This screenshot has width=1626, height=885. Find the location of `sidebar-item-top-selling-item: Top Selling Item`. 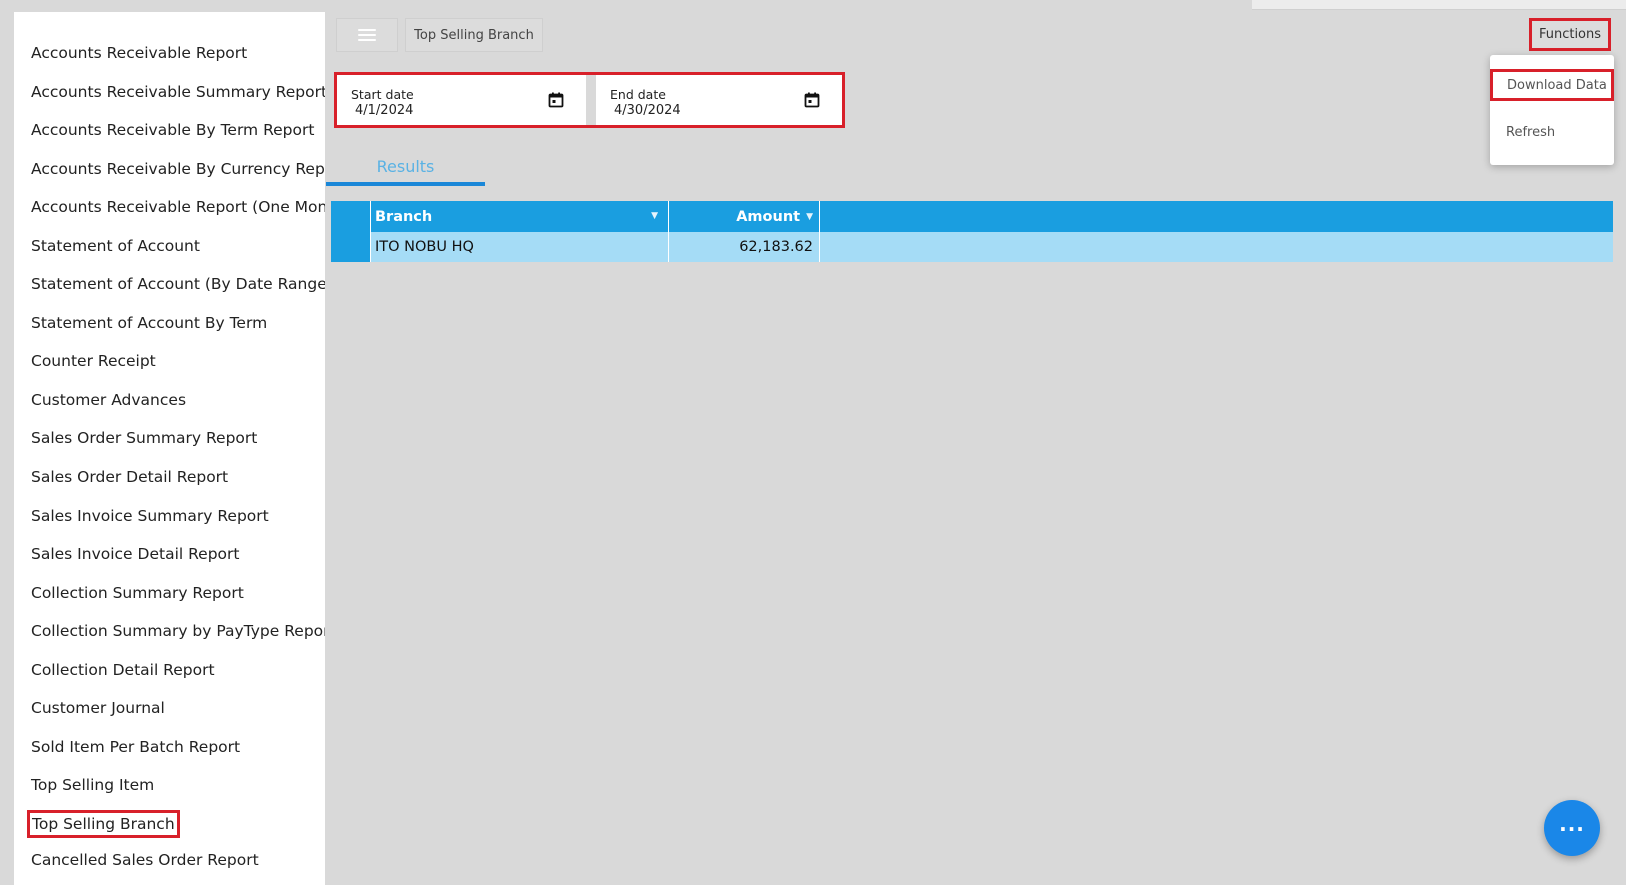

sidebar-item-top-selling-item: Top Selling Item is located at coordinates (92, 785).